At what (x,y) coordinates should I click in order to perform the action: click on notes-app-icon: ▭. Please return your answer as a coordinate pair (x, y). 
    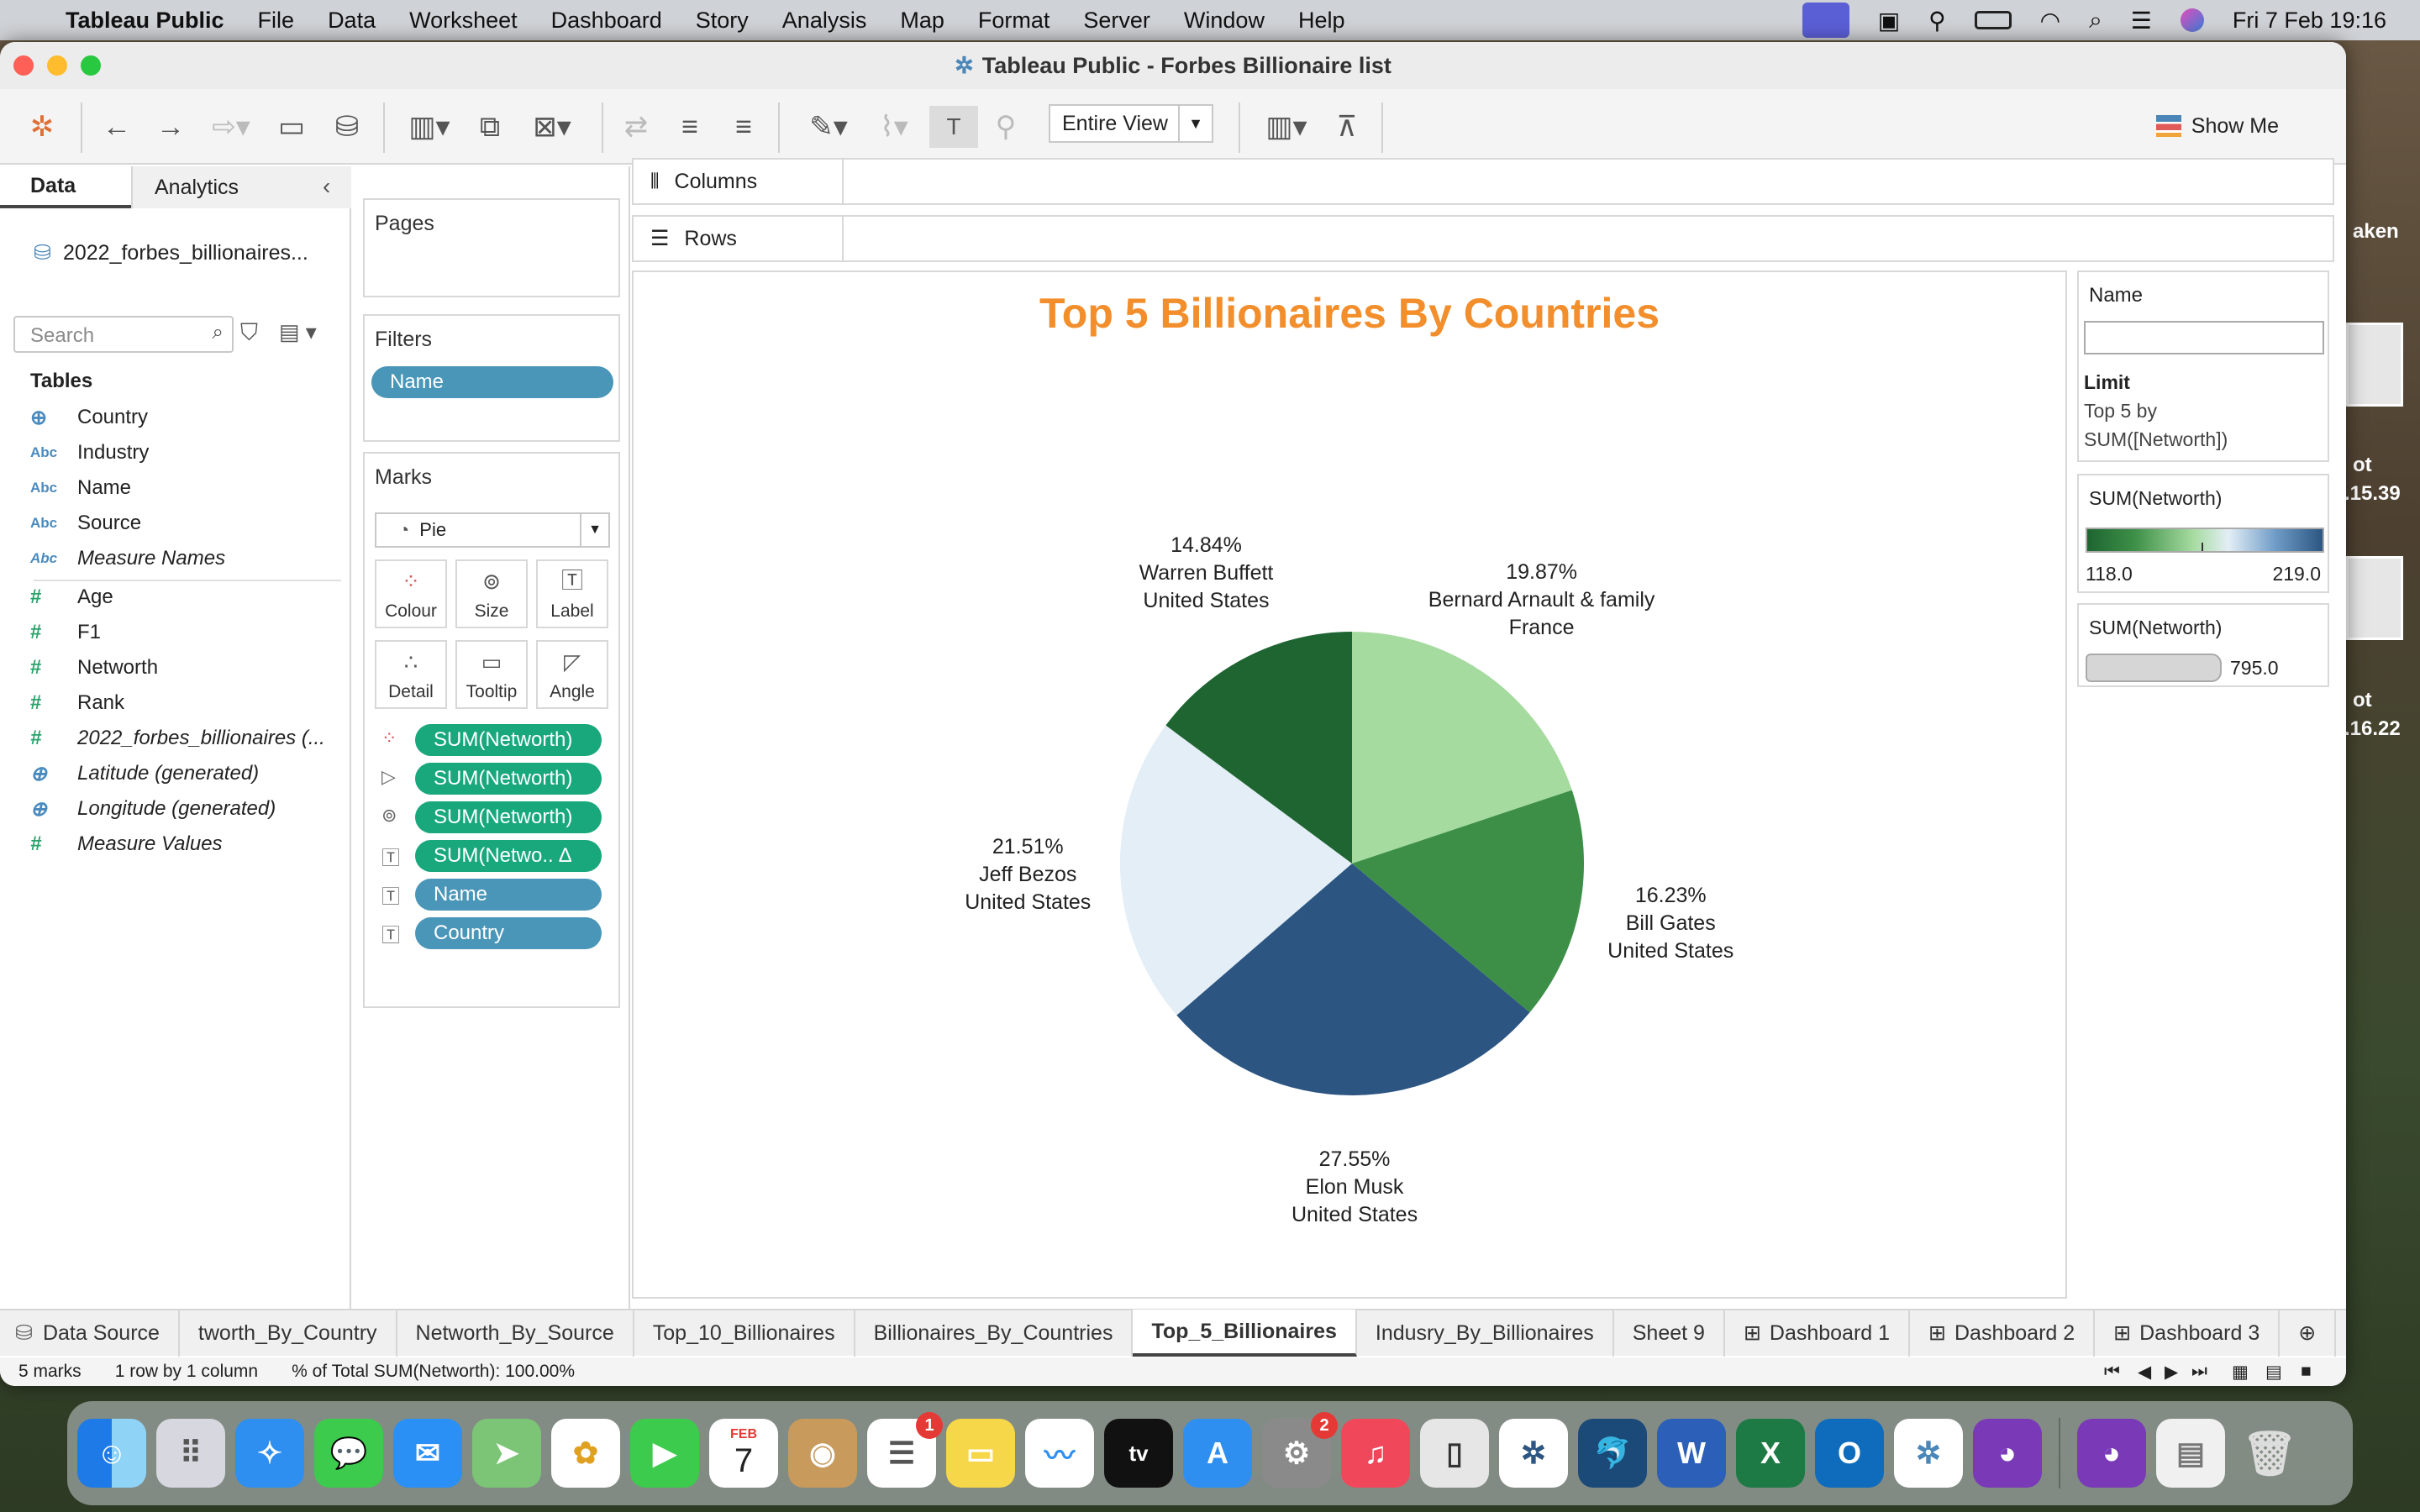
    Looking at the image, I should click on (981, 1453).